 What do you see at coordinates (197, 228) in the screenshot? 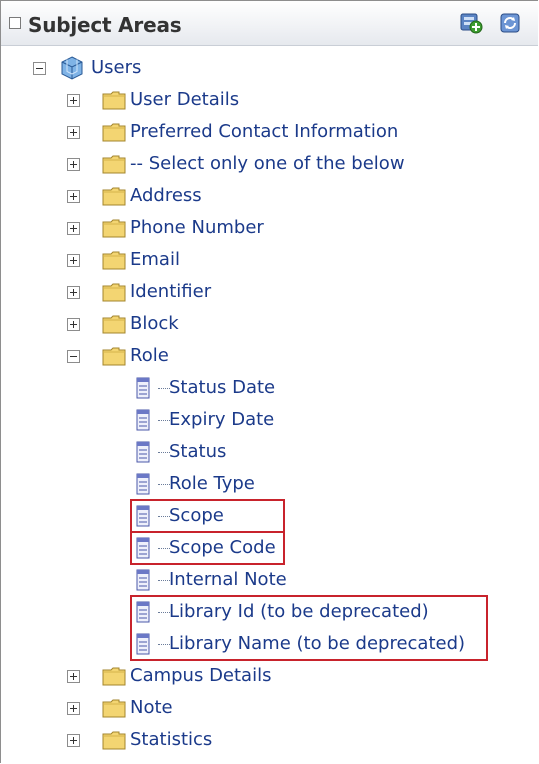
I see `tree-node-label: Phone Number` at bounding box center [197, 228].